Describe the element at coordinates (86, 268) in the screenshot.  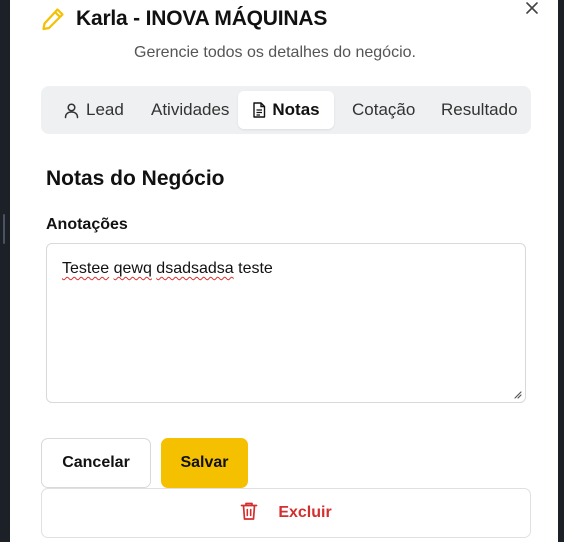
I see `note-word: Testee` at that location.